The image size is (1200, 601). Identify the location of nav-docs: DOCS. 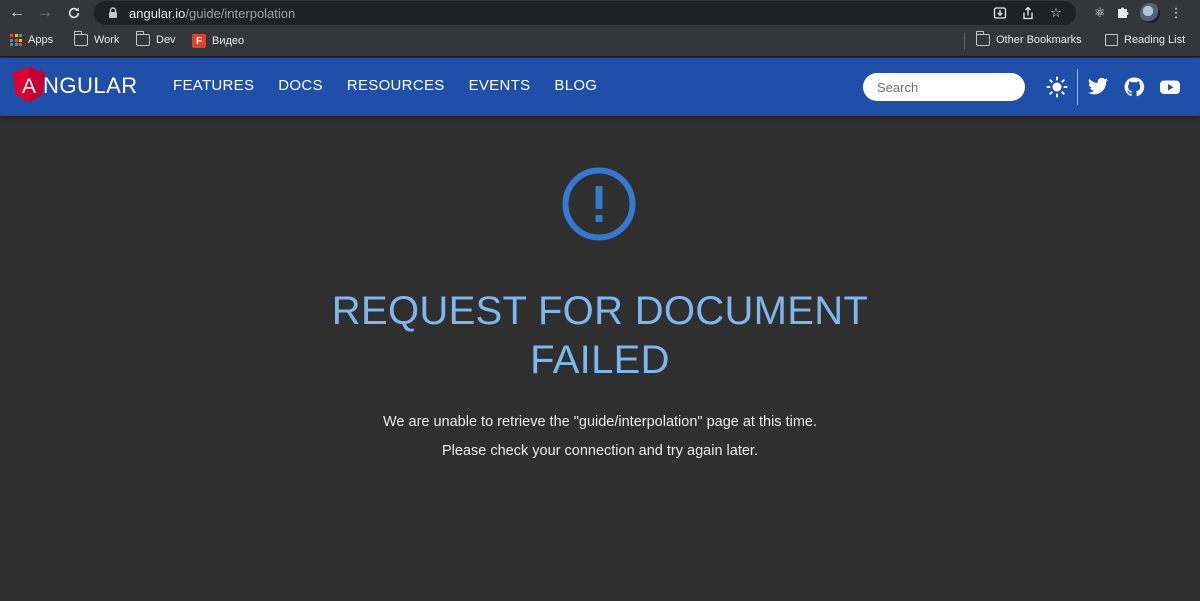
(300, 85).